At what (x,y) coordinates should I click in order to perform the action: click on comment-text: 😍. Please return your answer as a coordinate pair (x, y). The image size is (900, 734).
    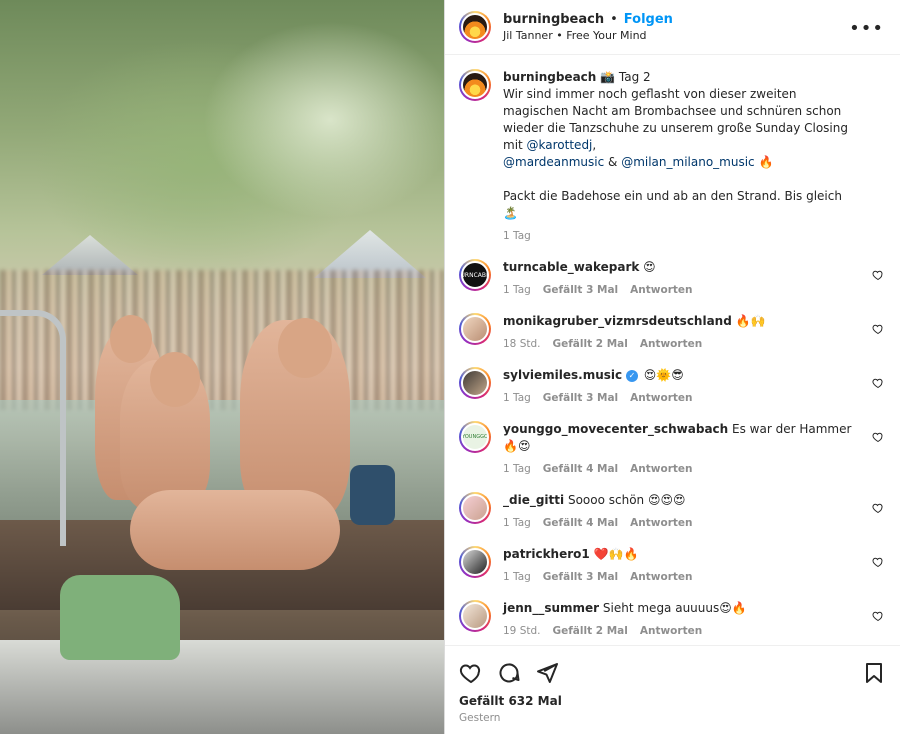
    Looking at the image, I should click on (647, 267).